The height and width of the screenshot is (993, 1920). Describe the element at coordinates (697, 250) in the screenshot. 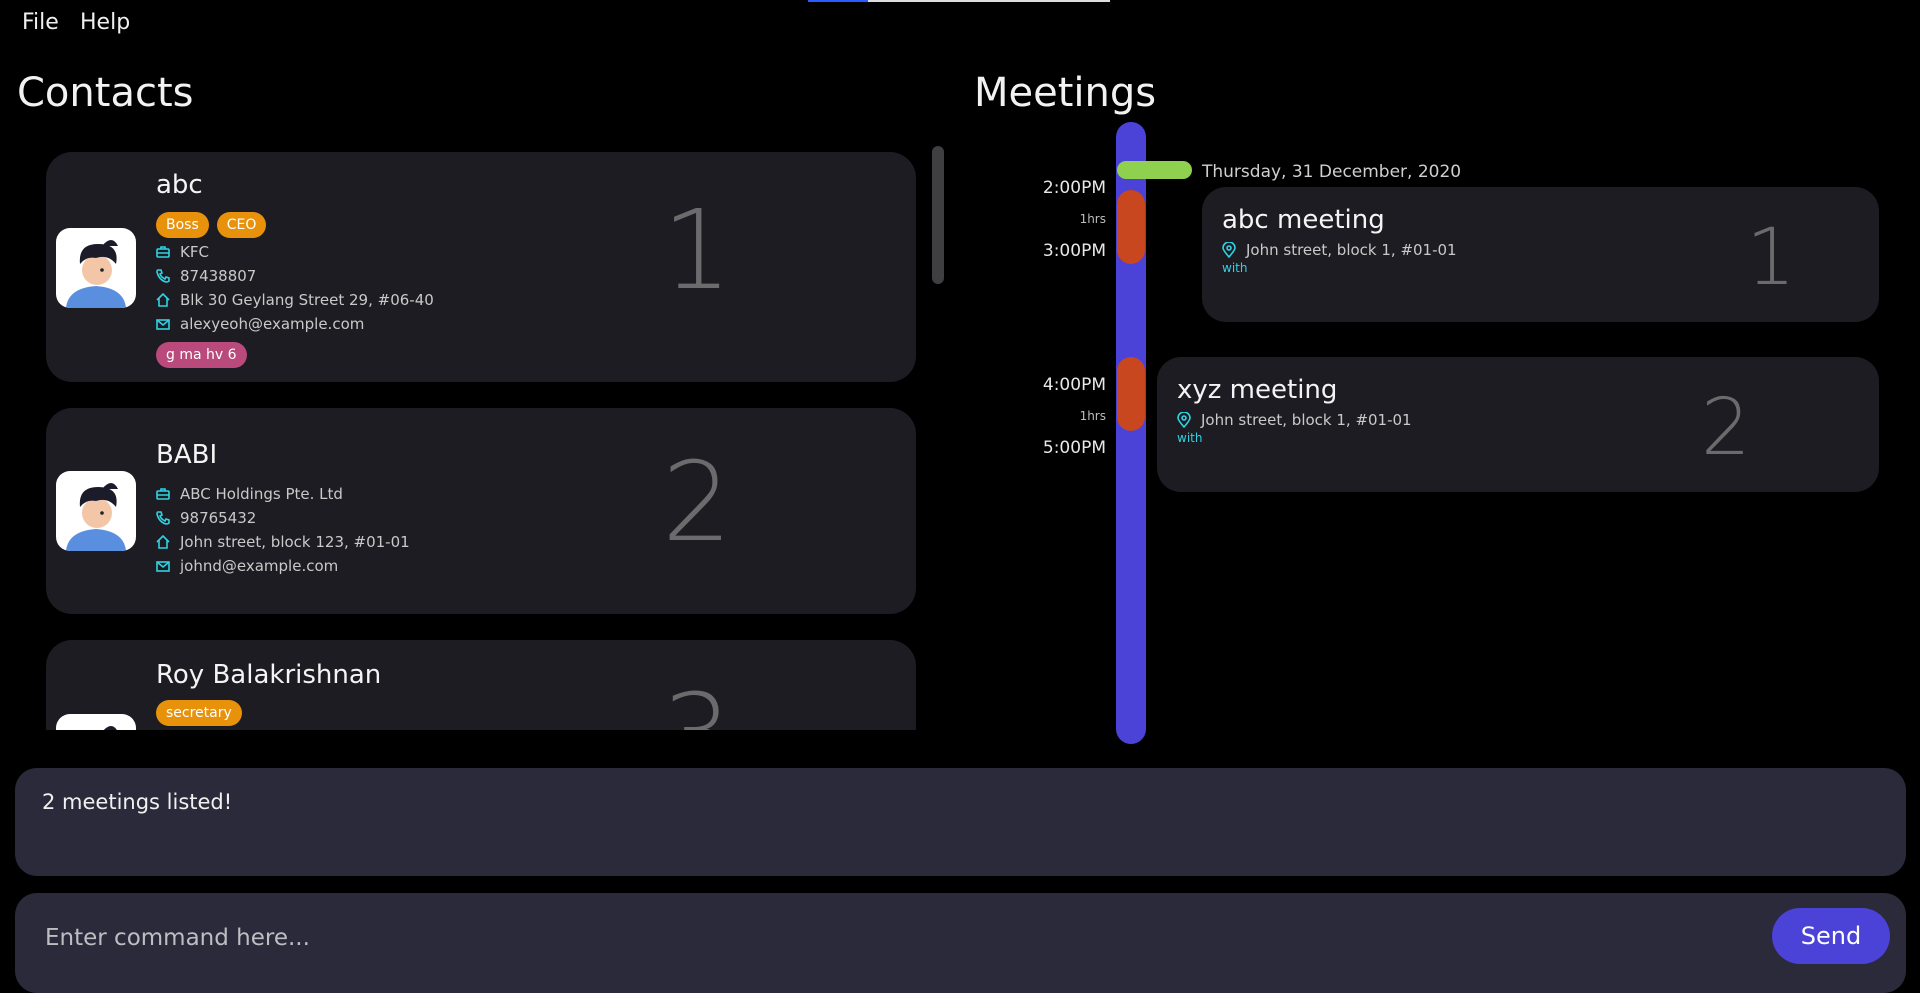

I see `contact-index: 1` at that location.